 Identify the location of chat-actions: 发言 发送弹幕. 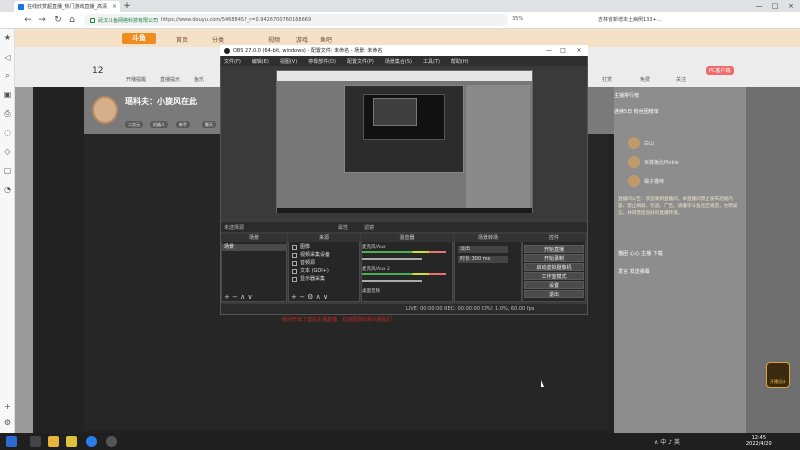
(634, 271).